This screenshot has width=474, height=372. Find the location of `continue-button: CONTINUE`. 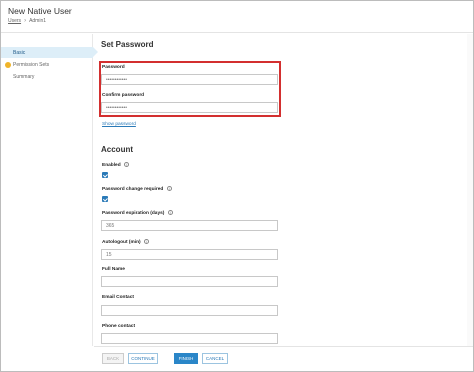

continue-button: CONTINUE is located at coordinates (143, 358).